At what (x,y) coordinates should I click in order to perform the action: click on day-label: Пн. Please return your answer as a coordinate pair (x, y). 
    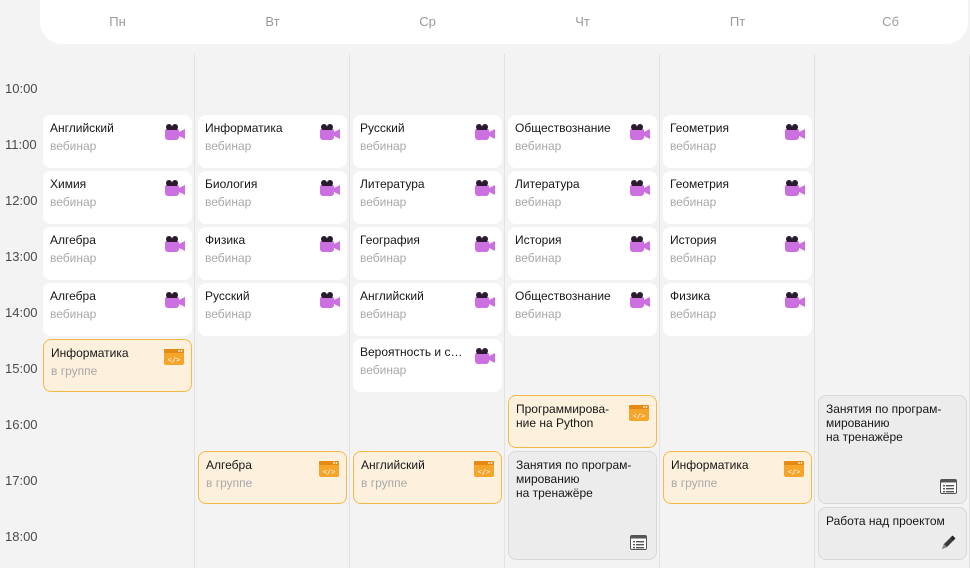
    Looking at the image, I should click on (117, 21).